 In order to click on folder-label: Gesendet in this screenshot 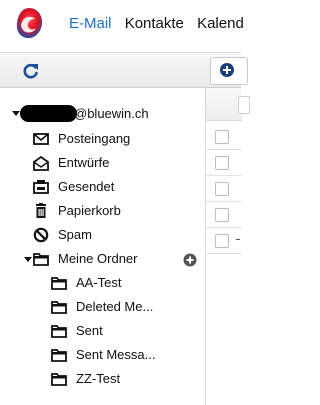, I will do `click(86, 186)`.